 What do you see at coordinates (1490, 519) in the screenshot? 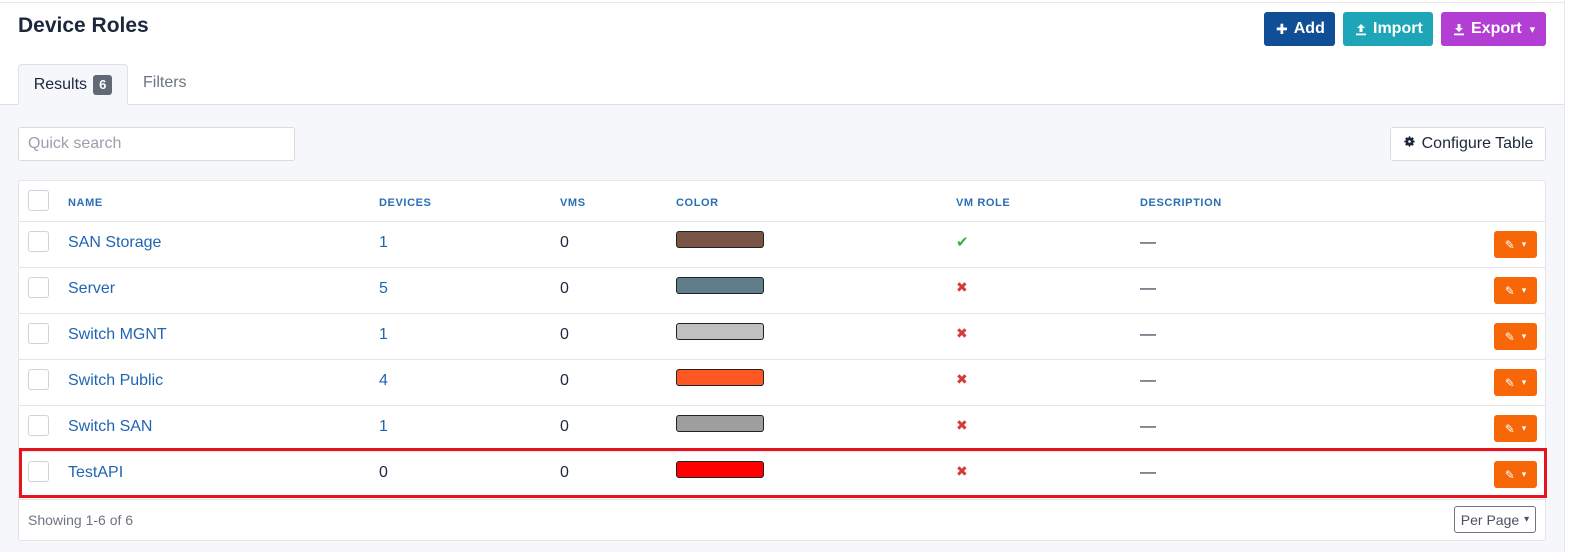
I see `per-page-label: Per Page` at bounding box center [1490, 519].